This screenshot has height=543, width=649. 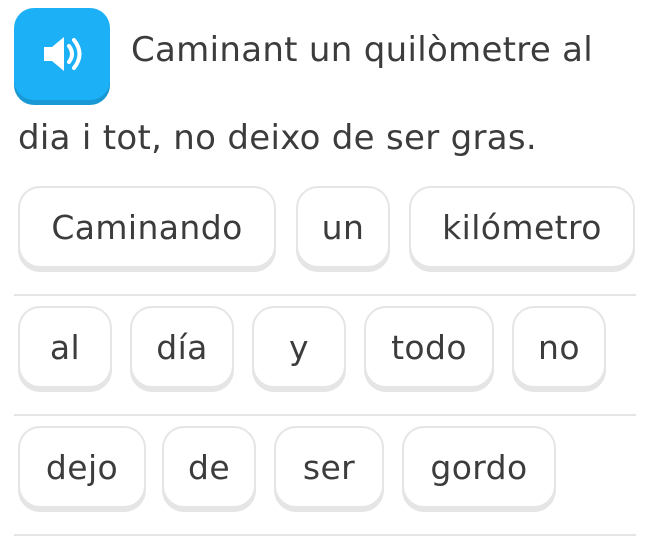 What do you see at coordinates (182, 347) in the screenshot?
I see `word-chip: día` at bounding box center [182, 347].